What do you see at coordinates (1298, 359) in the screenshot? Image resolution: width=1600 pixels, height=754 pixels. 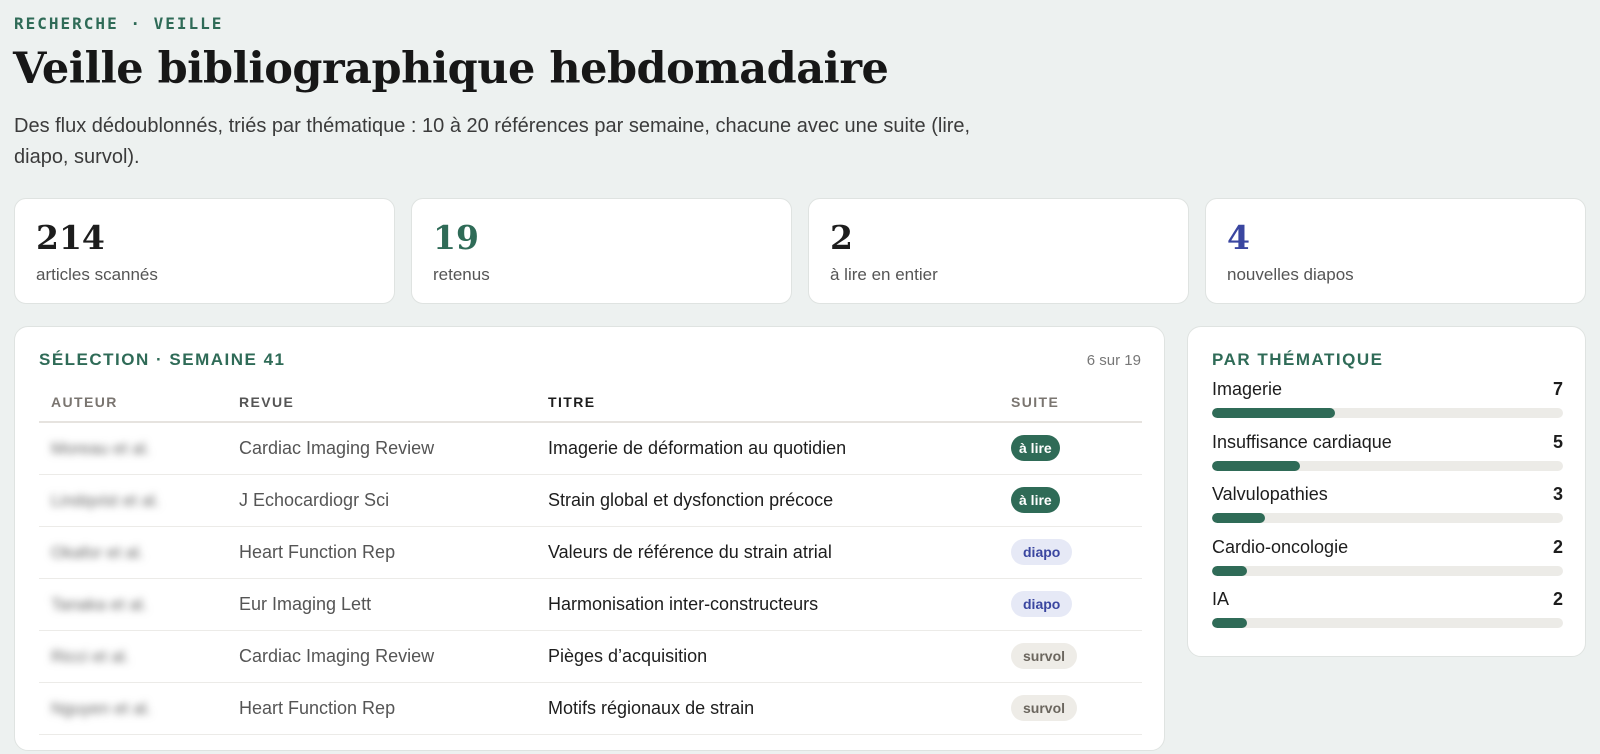 I see `theme-heading: PAR THÉMATIQUE` at bounding box center [1298, 359].